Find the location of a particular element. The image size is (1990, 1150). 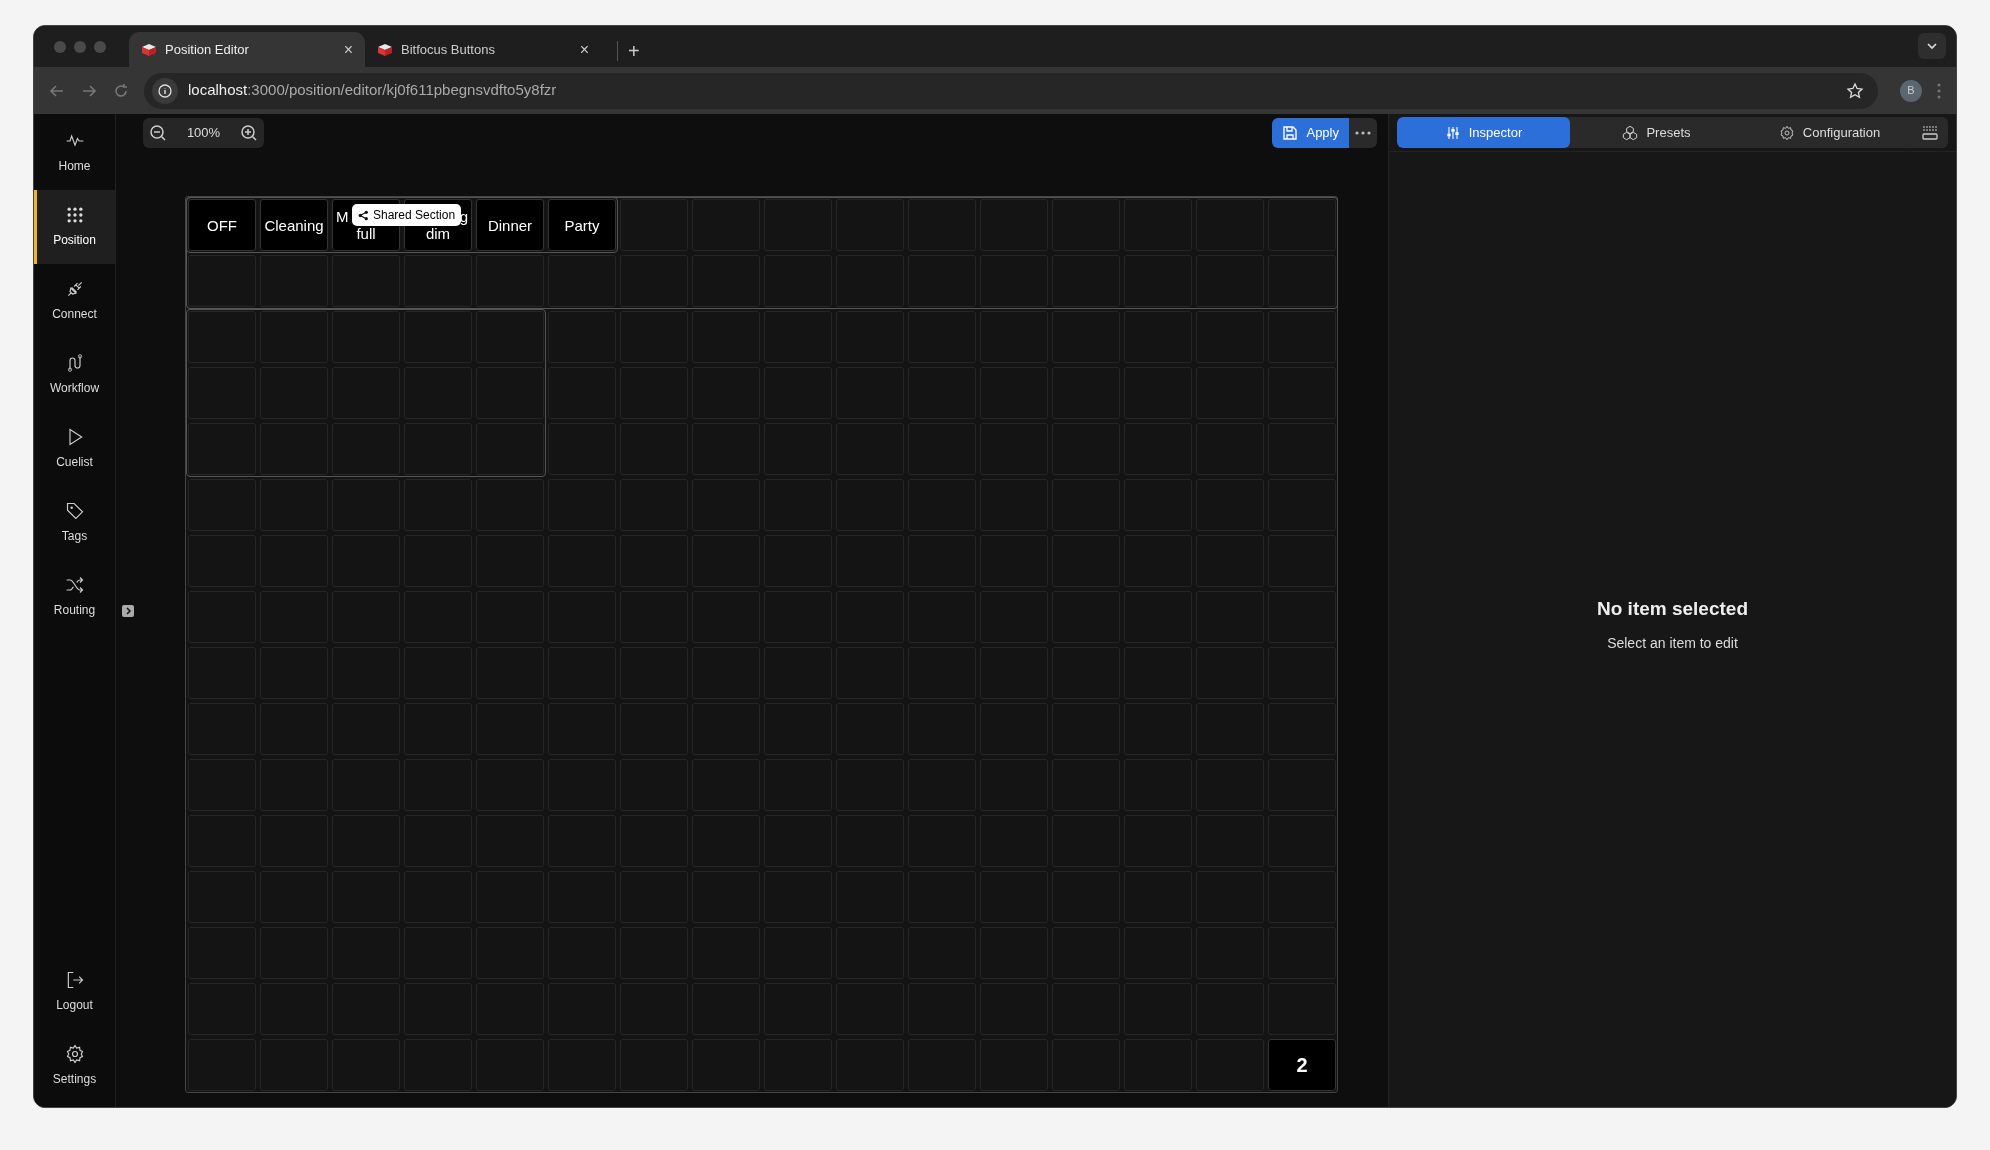

empty-state-title: No item selected is located at coordinates (1672, 608).